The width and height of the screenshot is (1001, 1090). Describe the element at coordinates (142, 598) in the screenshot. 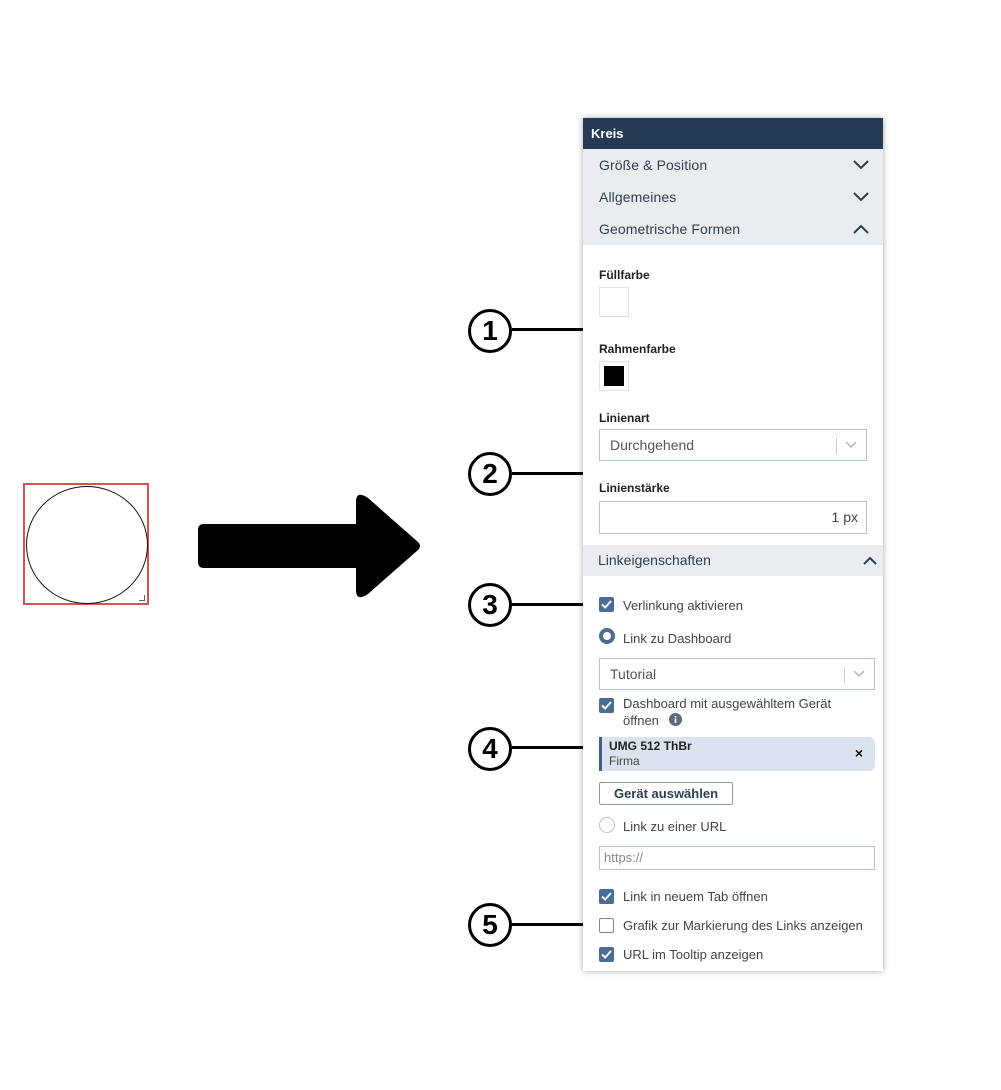

I see `resize-handle-icon` at that location.